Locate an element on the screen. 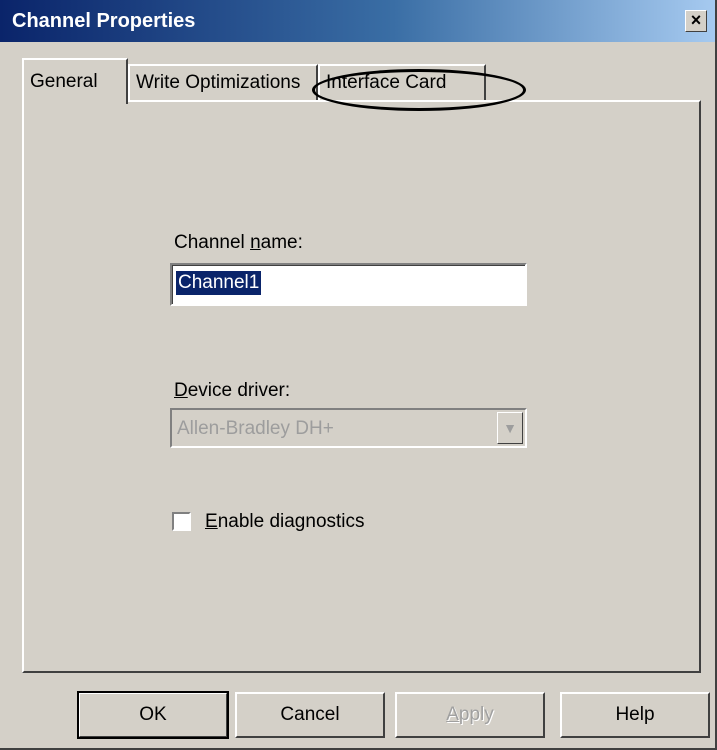 The width and height of the screenshot is (717, 750). ok-button: OK is located at coordinates (153, 715).